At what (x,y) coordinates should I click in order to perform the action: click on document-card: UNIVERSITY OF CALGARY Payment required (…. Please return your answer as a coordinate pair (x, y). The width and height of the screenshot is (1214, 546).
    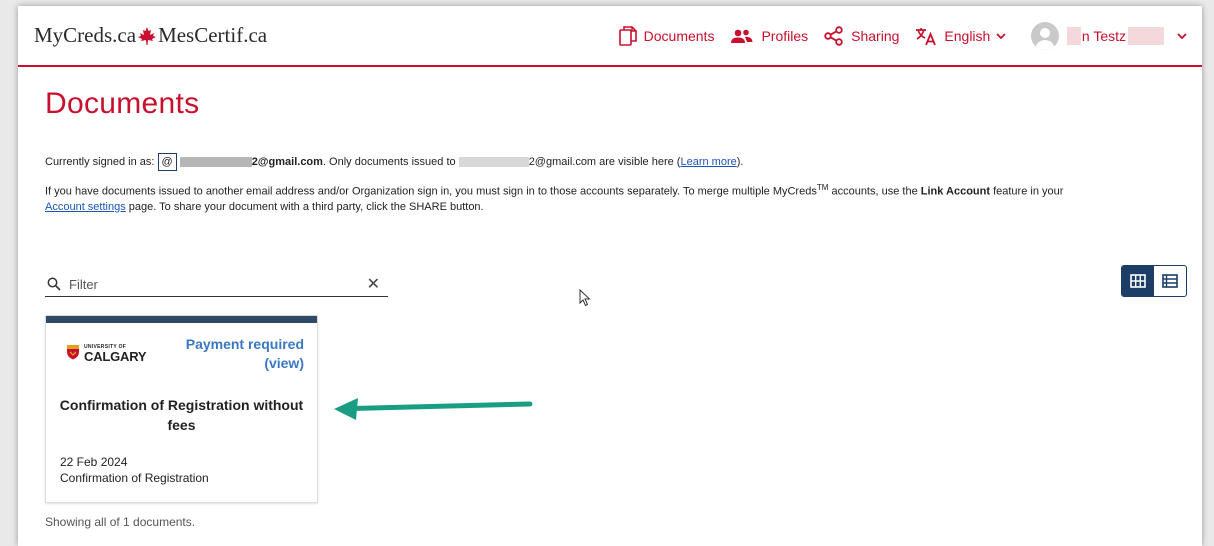
    Looking at the image, I should click on (181, 409).